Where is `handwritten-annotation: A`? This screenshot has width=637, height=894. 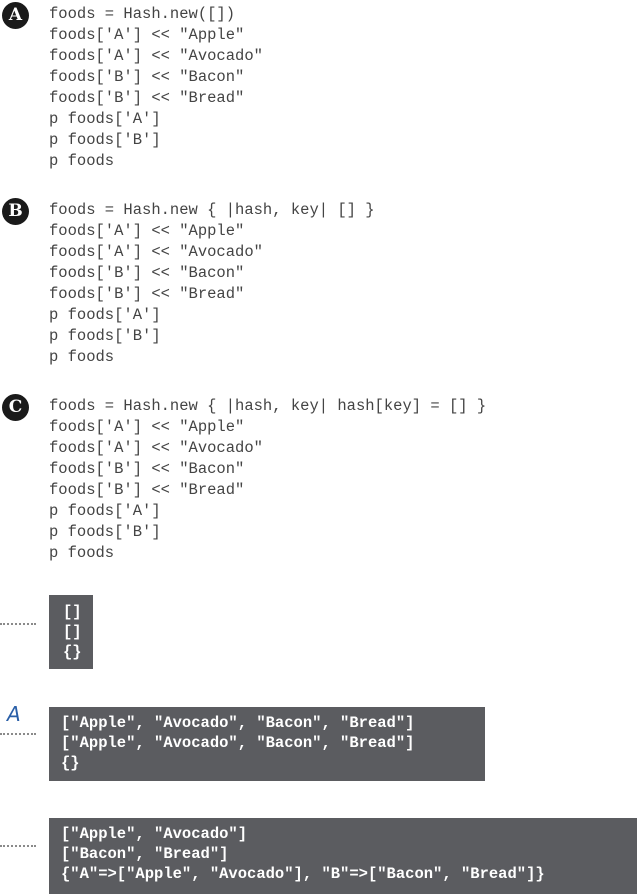 handwritten-annotation: A is located at coordinates (14, 714).